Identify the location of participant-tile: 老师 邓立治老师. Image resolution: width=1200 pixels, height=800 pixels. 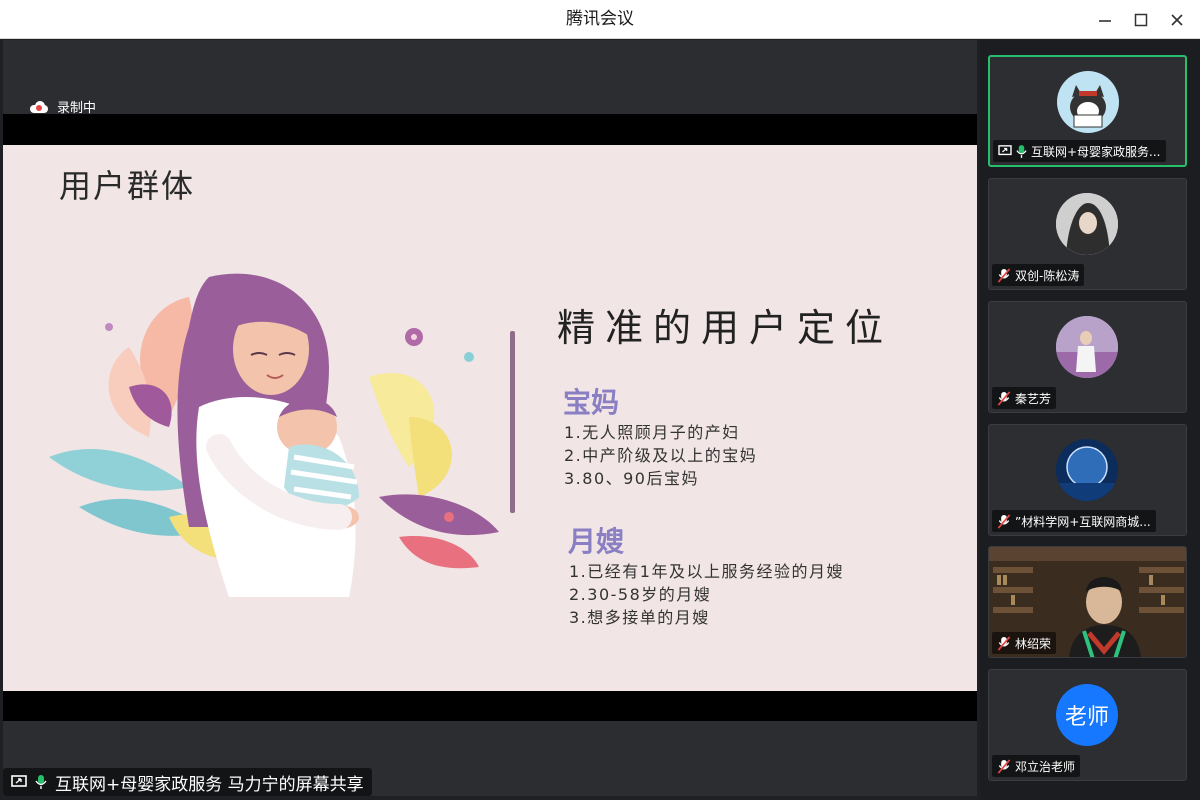
(1087, 725).